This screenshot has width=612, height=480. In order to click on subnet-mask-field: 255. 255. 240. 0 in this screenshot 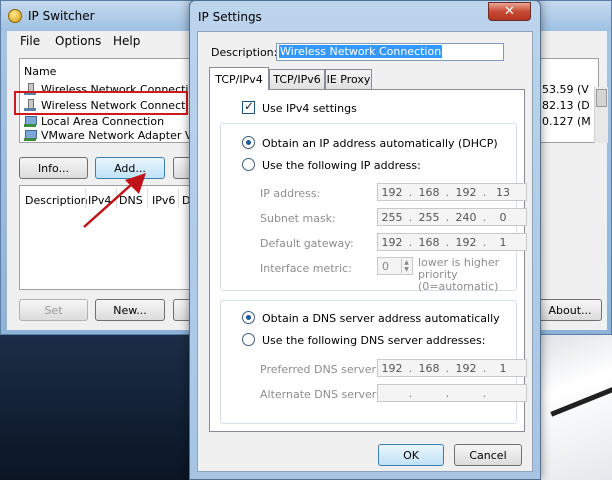, I will do `click(452, 217)`.